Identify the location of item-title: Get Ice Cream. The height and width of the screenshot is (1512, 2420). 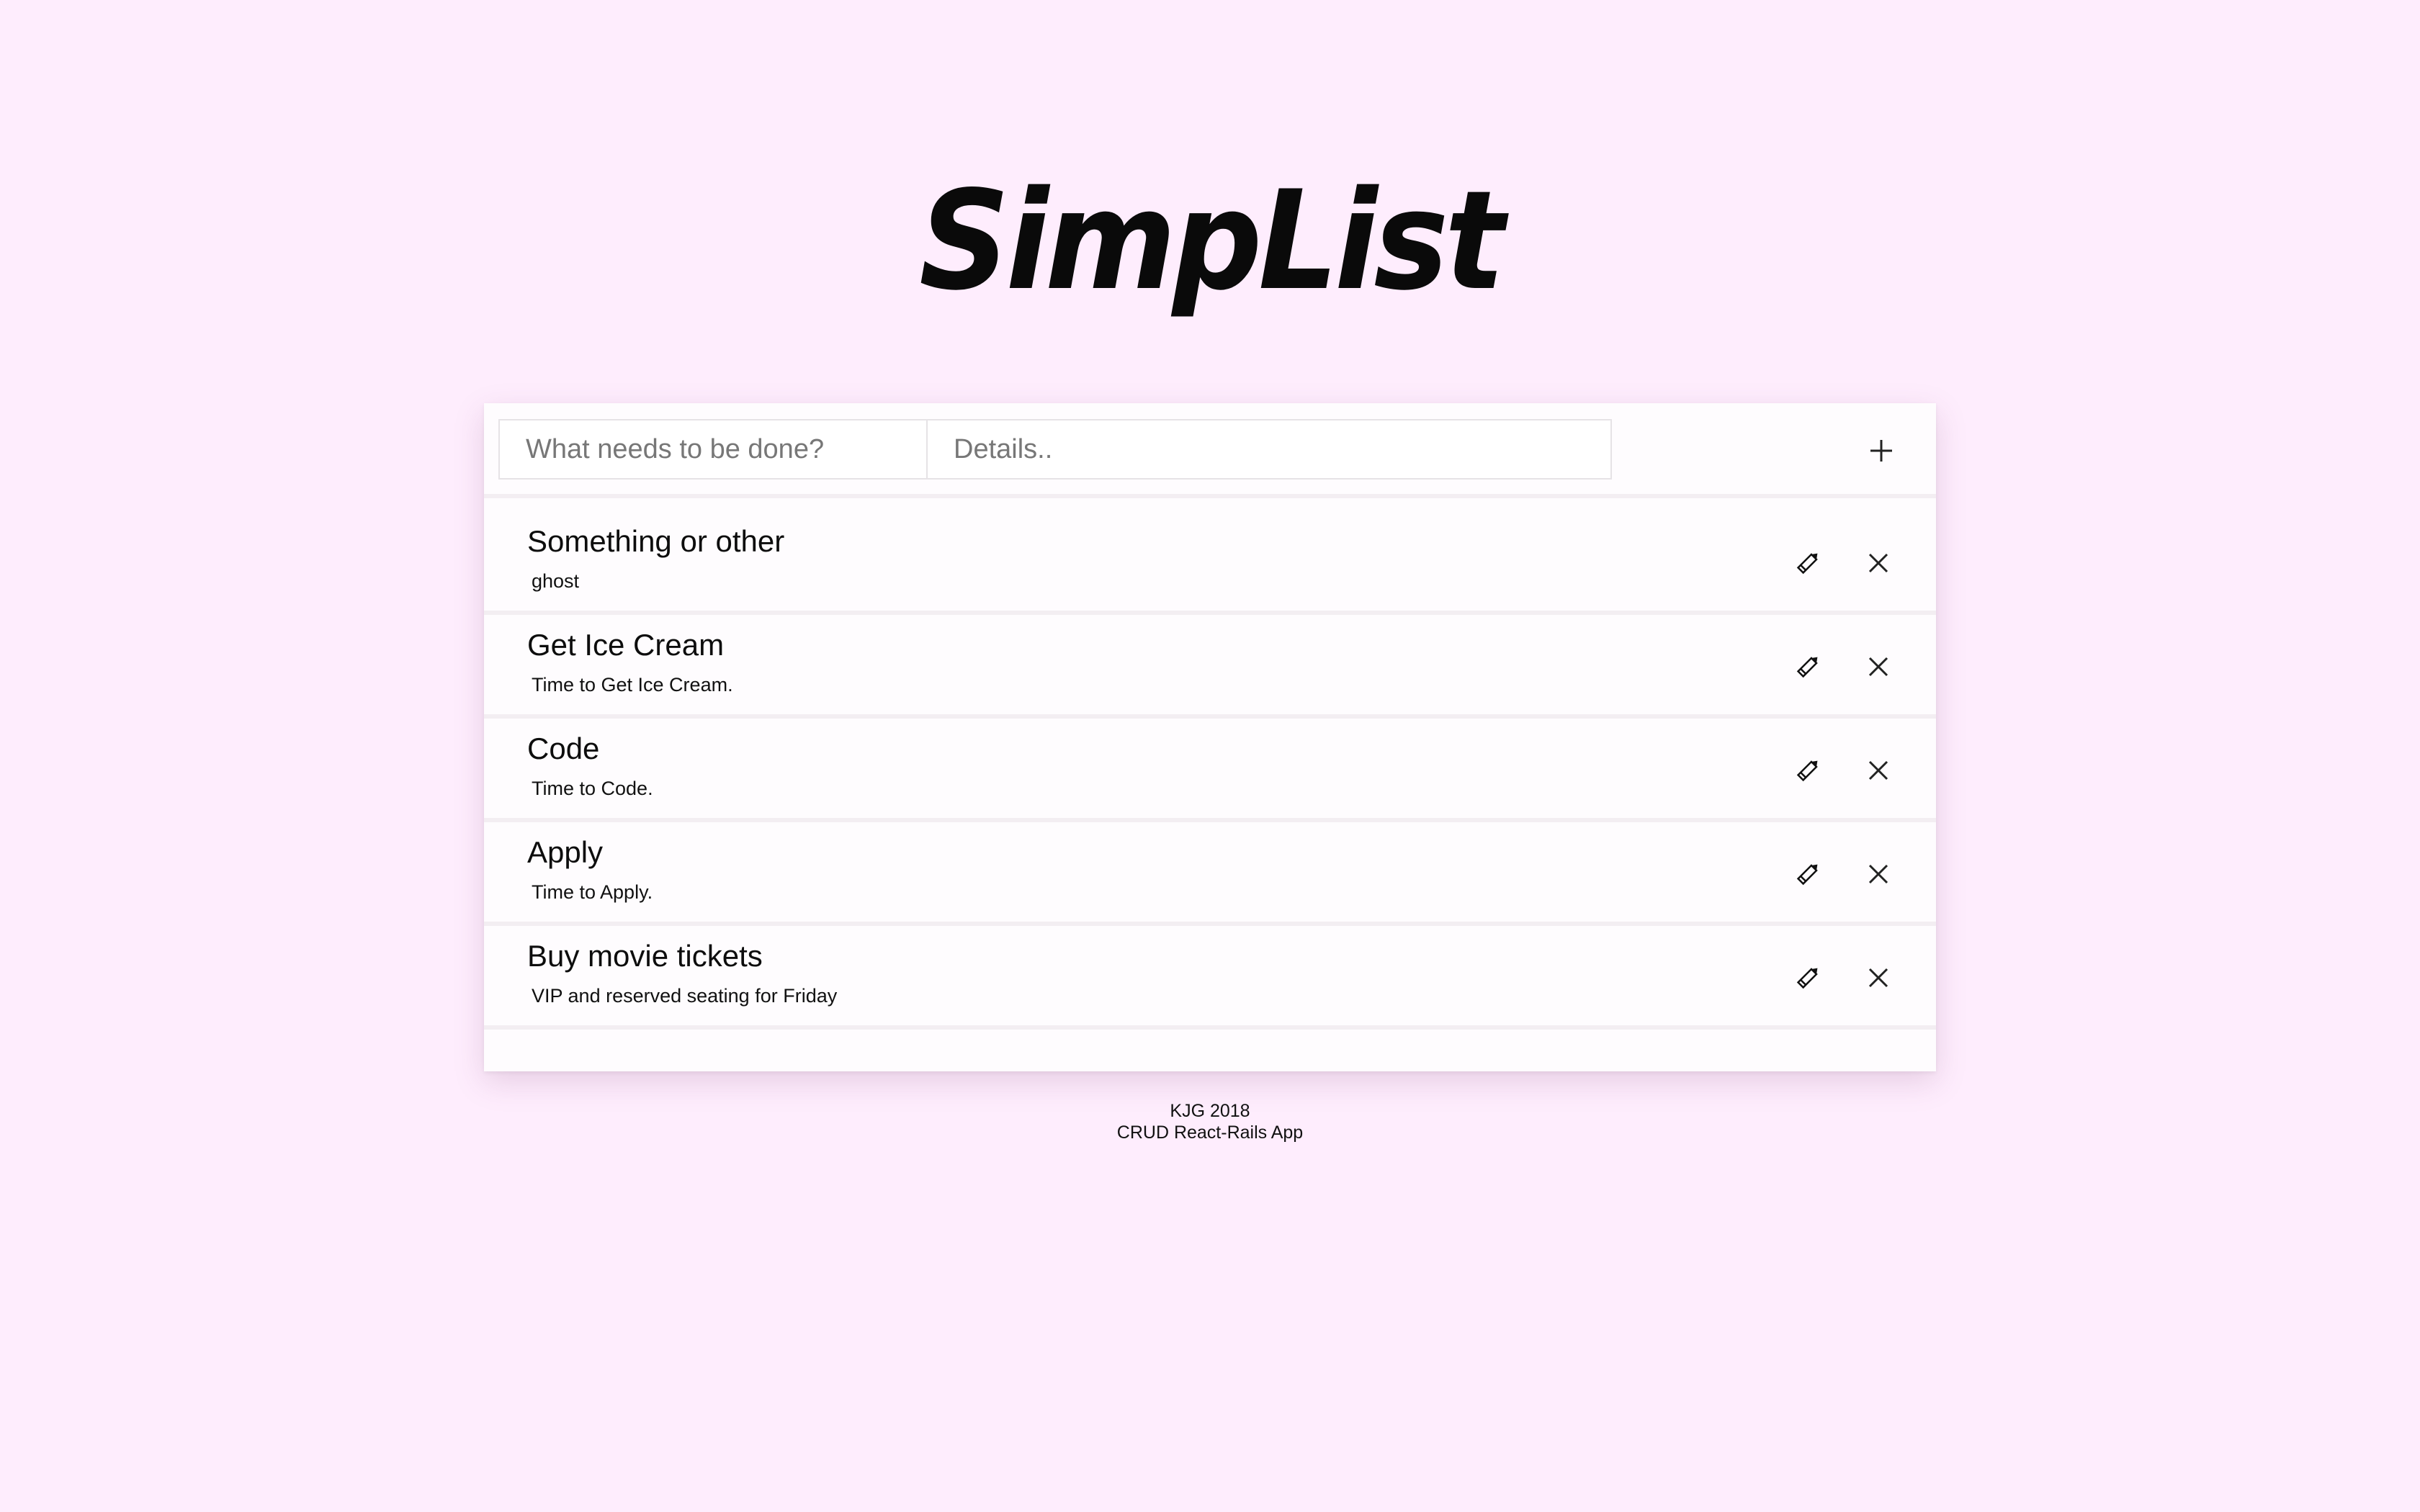
(626, 645).